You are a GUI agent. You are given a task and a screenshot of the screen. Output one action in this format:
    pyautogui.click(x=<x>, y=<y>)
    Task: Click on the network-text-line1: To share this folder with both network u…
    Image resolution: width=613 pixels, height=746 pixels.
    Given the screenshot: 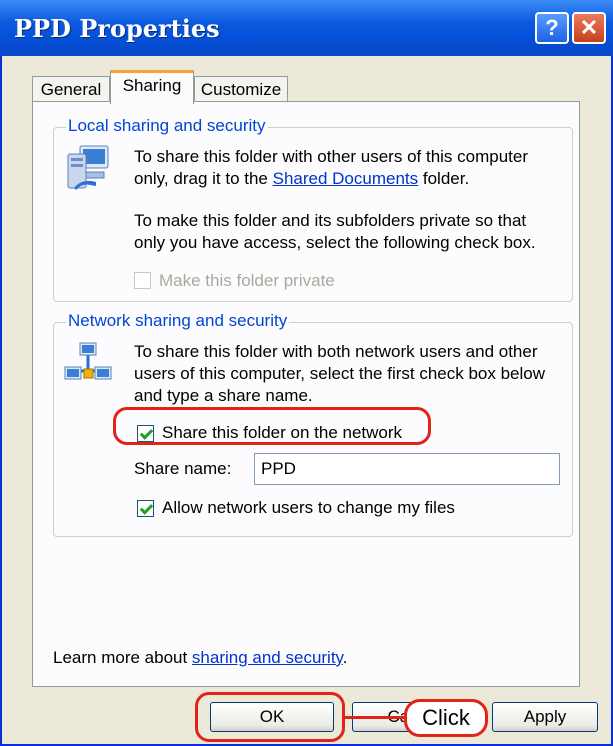 What is the action you would take?
    pyautogui.click(x=336, y=351)
    